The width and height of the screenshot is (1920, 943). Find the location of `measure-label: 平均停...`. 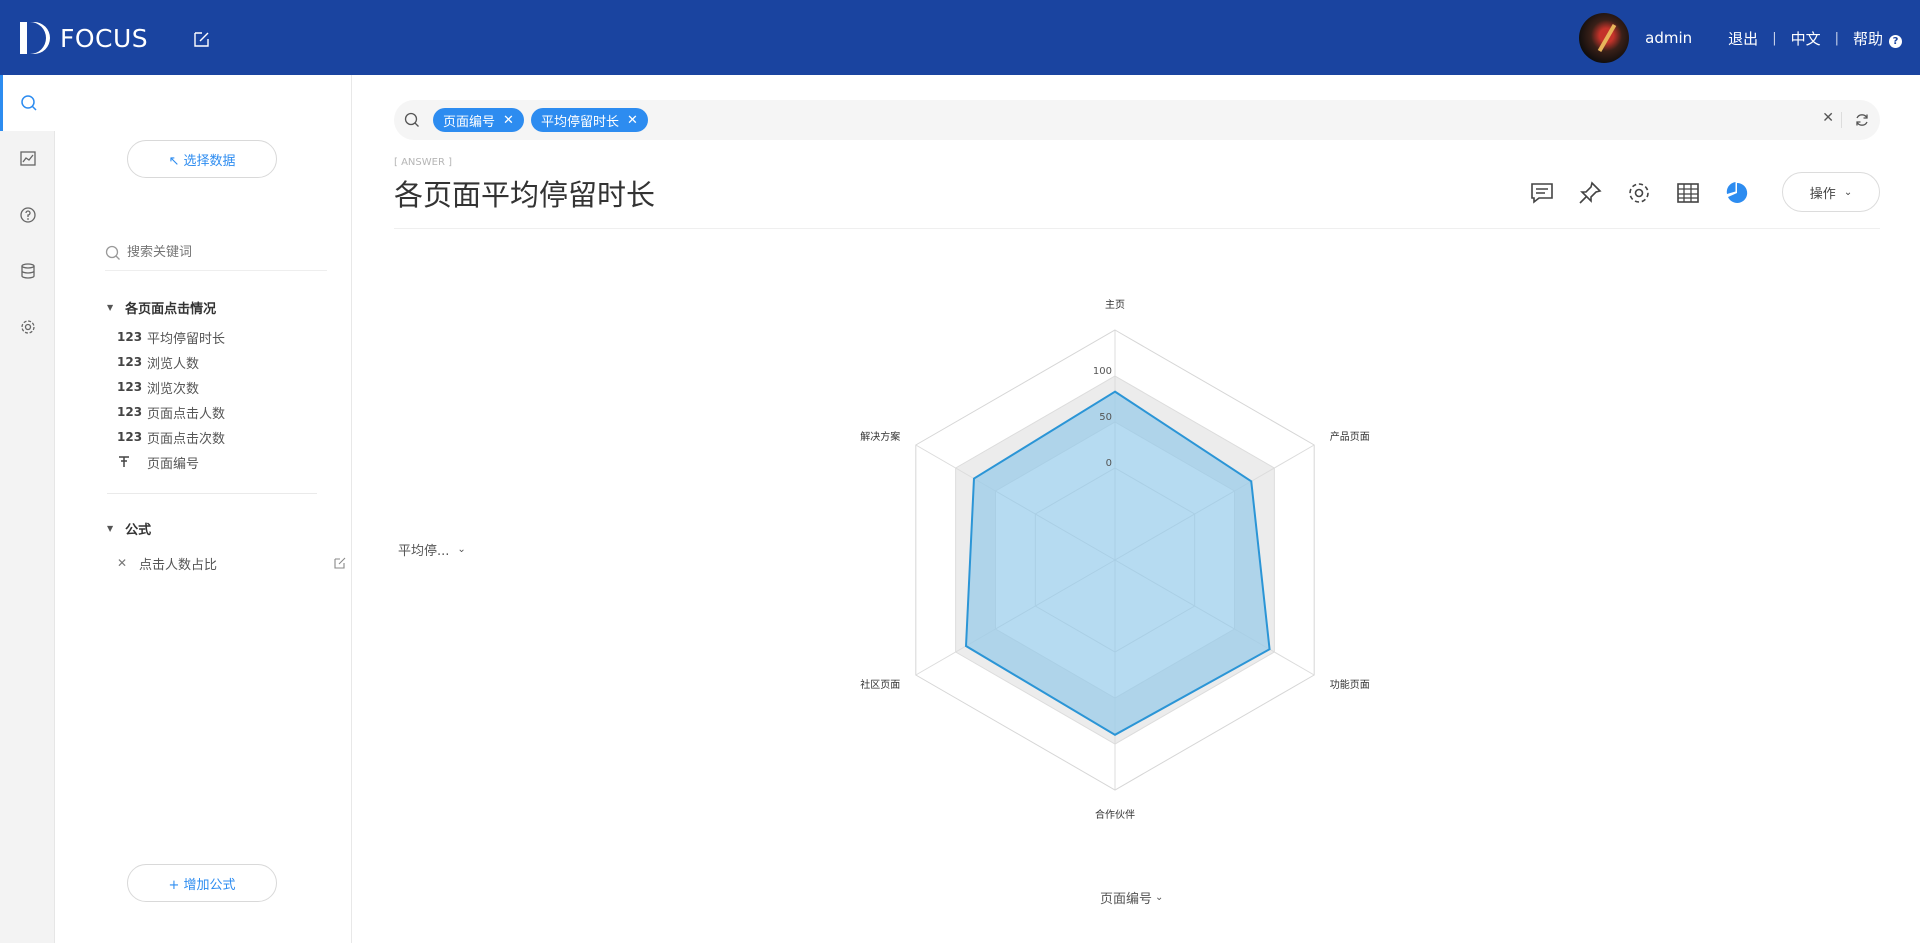

measure-label: 平均停... is located at coordinates (424, 551).